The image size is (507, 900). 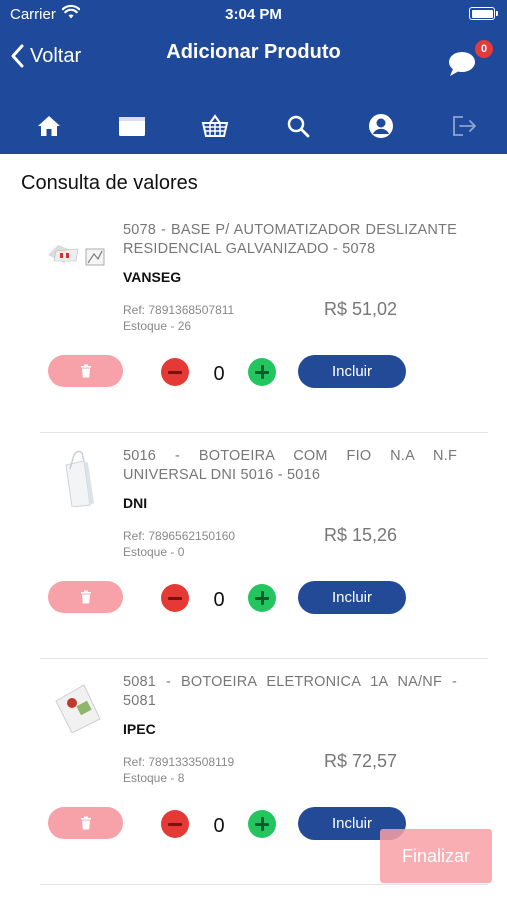 What do you see at coordinates (179, 544) in the screenshot?
I see `product-ref: Ref: 7896562150160 Estoque - 0` at bounding box center [179, 544].